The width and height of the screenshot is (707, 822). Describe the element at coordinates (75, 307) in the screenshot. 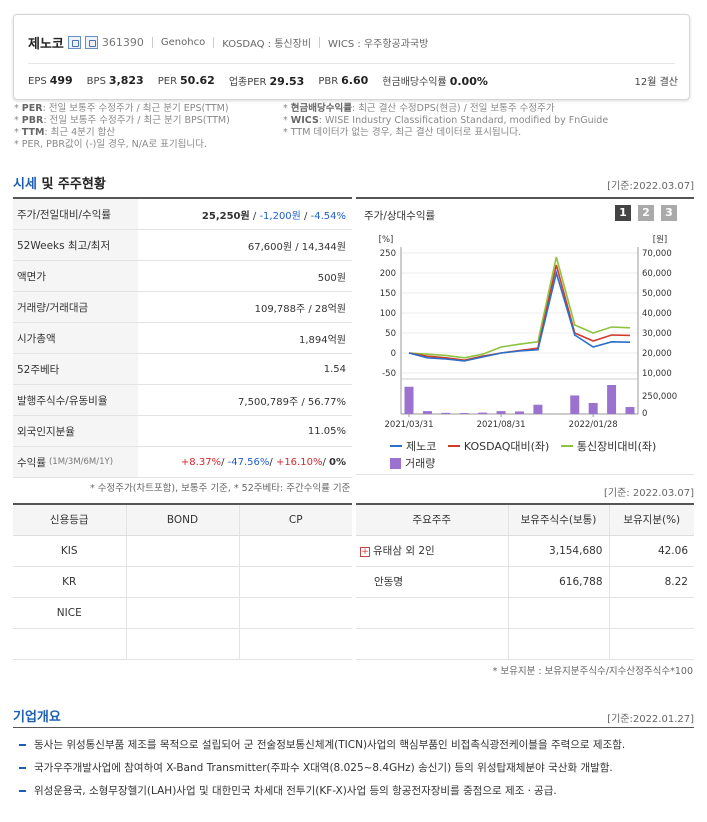

I see `row-label: 거래량/거래대금` at that location.